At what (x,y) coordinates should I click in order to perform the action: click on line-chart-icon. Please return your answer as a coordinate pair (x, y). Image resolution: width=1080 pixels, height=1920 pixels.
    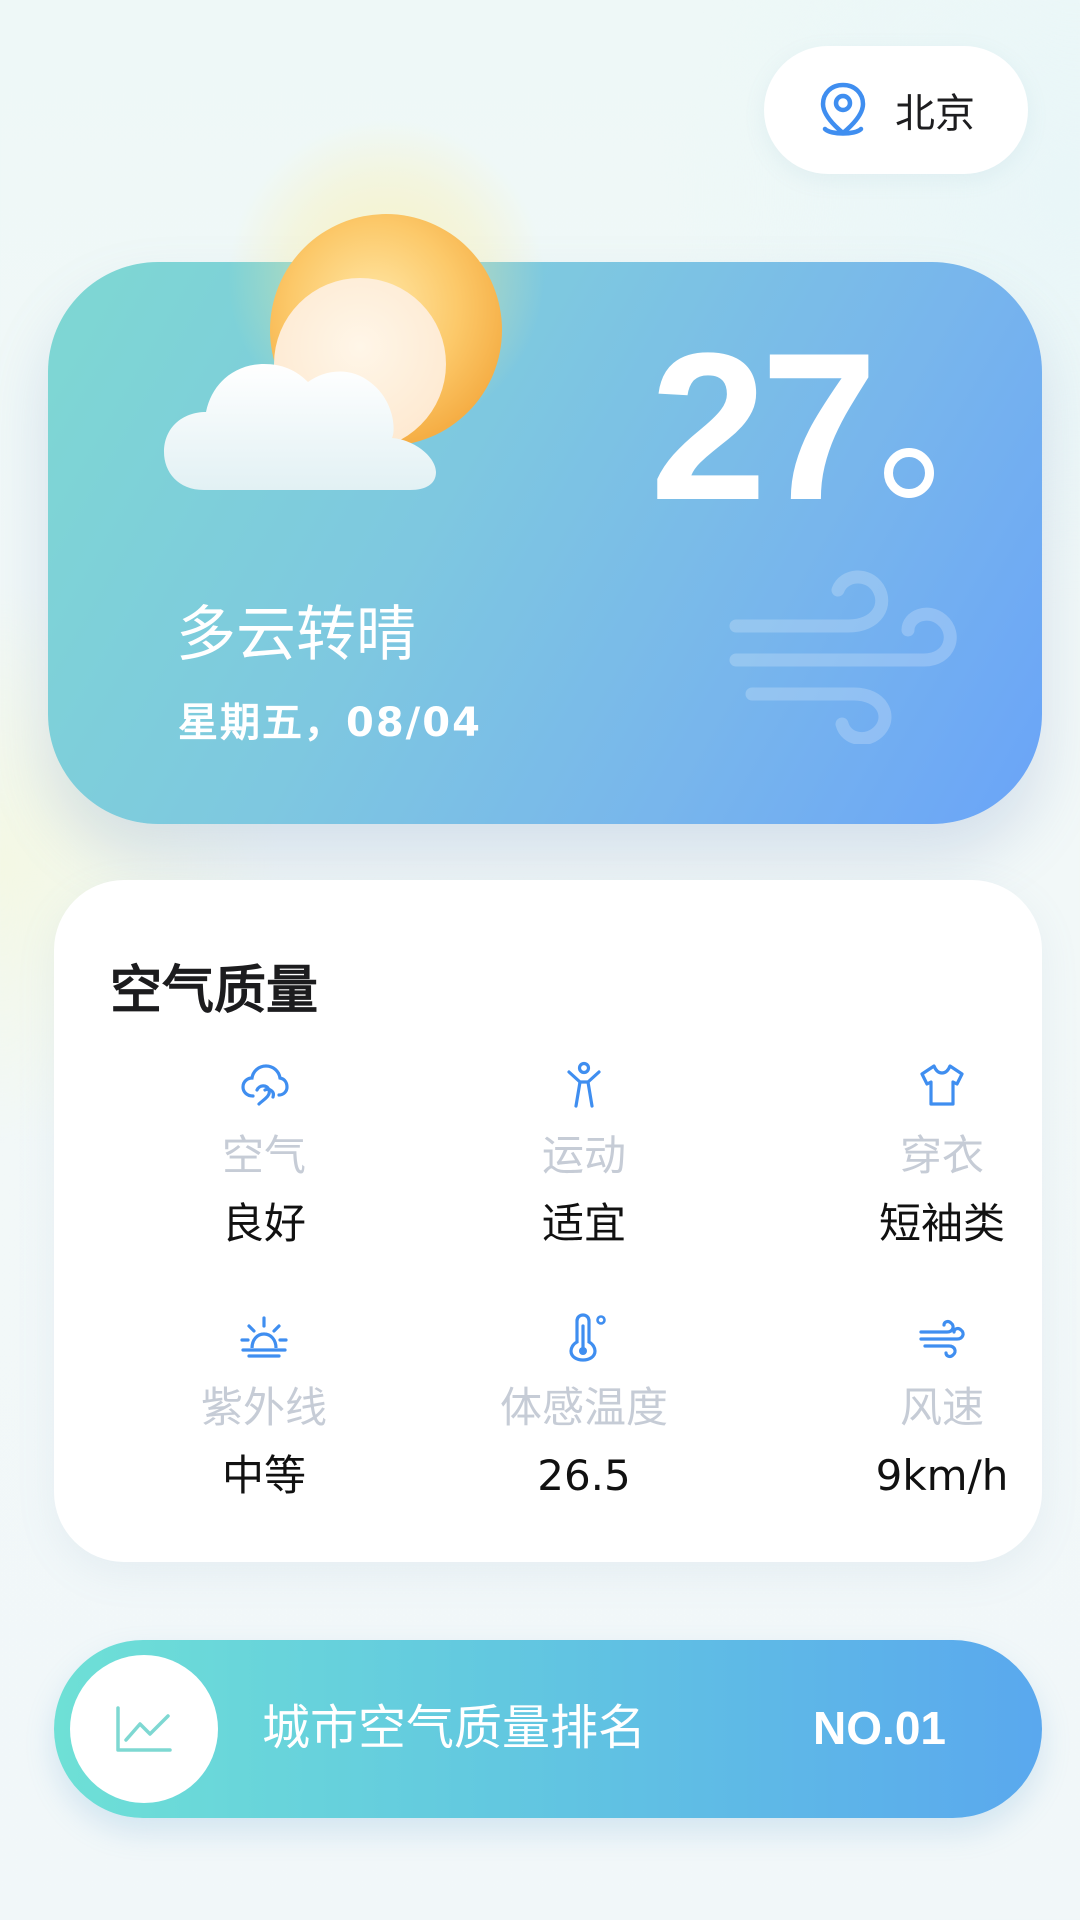
    Looking at the image, I should click on (144, 1729).